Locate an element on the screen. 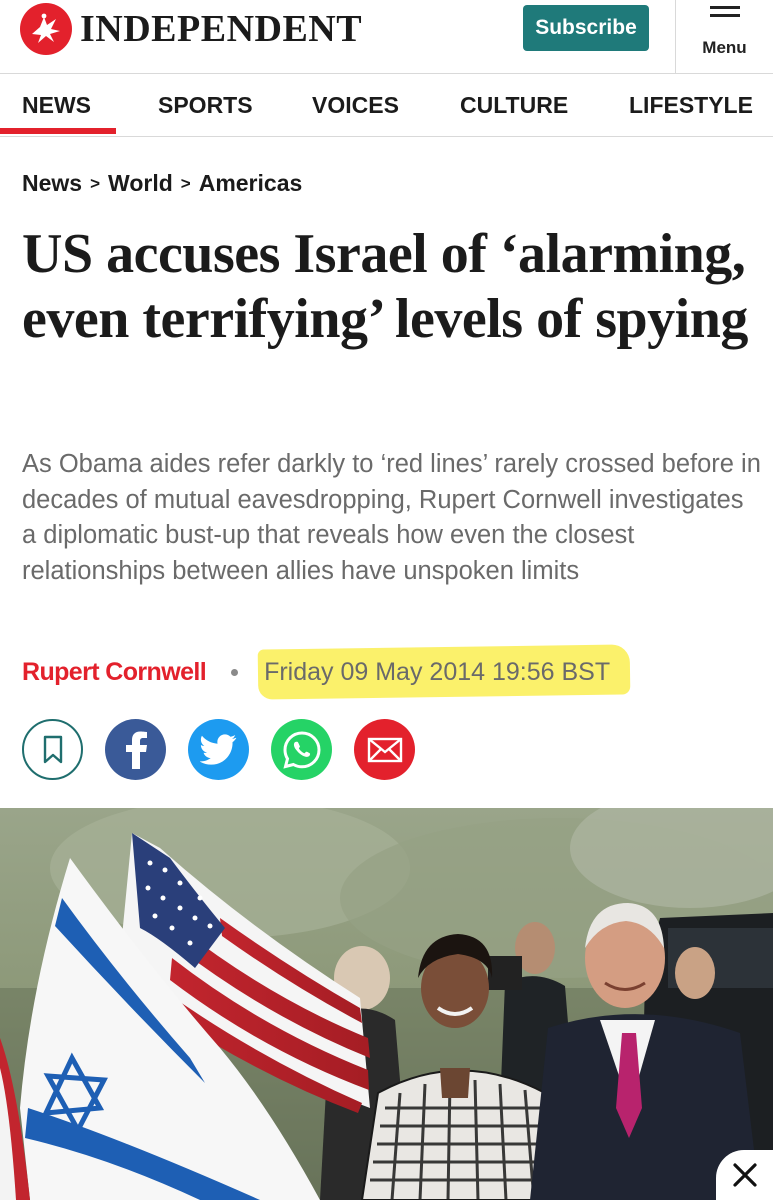  breadcrumb-world: World is located at coordinates (140, 183).